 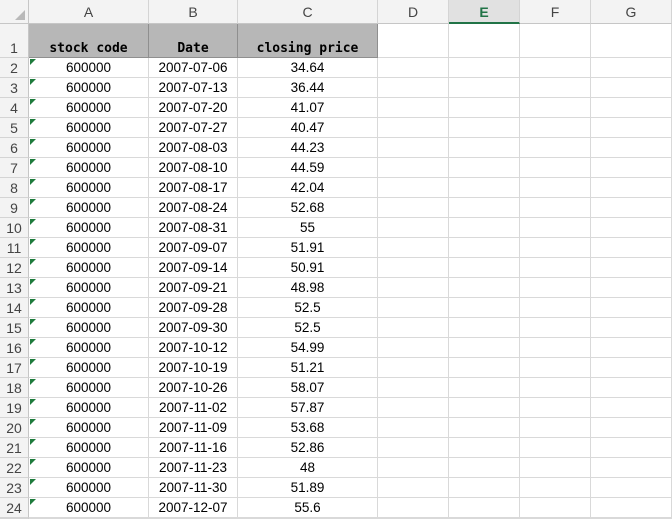 I want to click on cell-b21: 2007-11-16, so click(x=193, y=448).